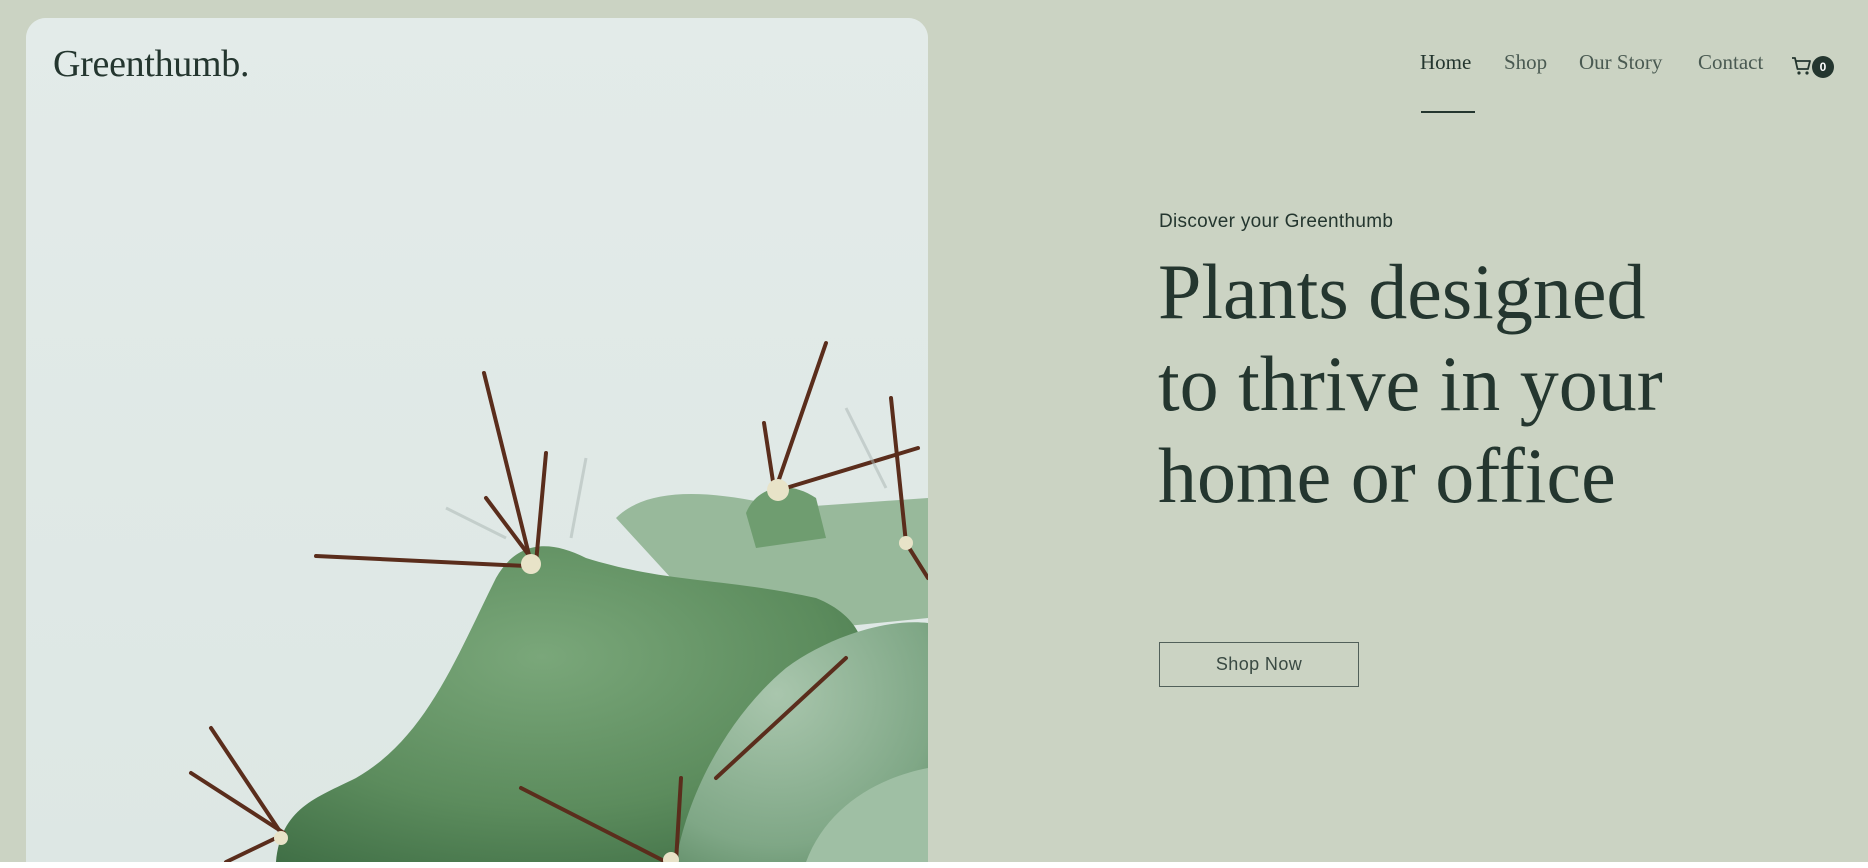 This screenshot has width=1868, height=868. Describe the element at coordinates (1801, 66) in the screenshot. I see `cart-icon` at that location.